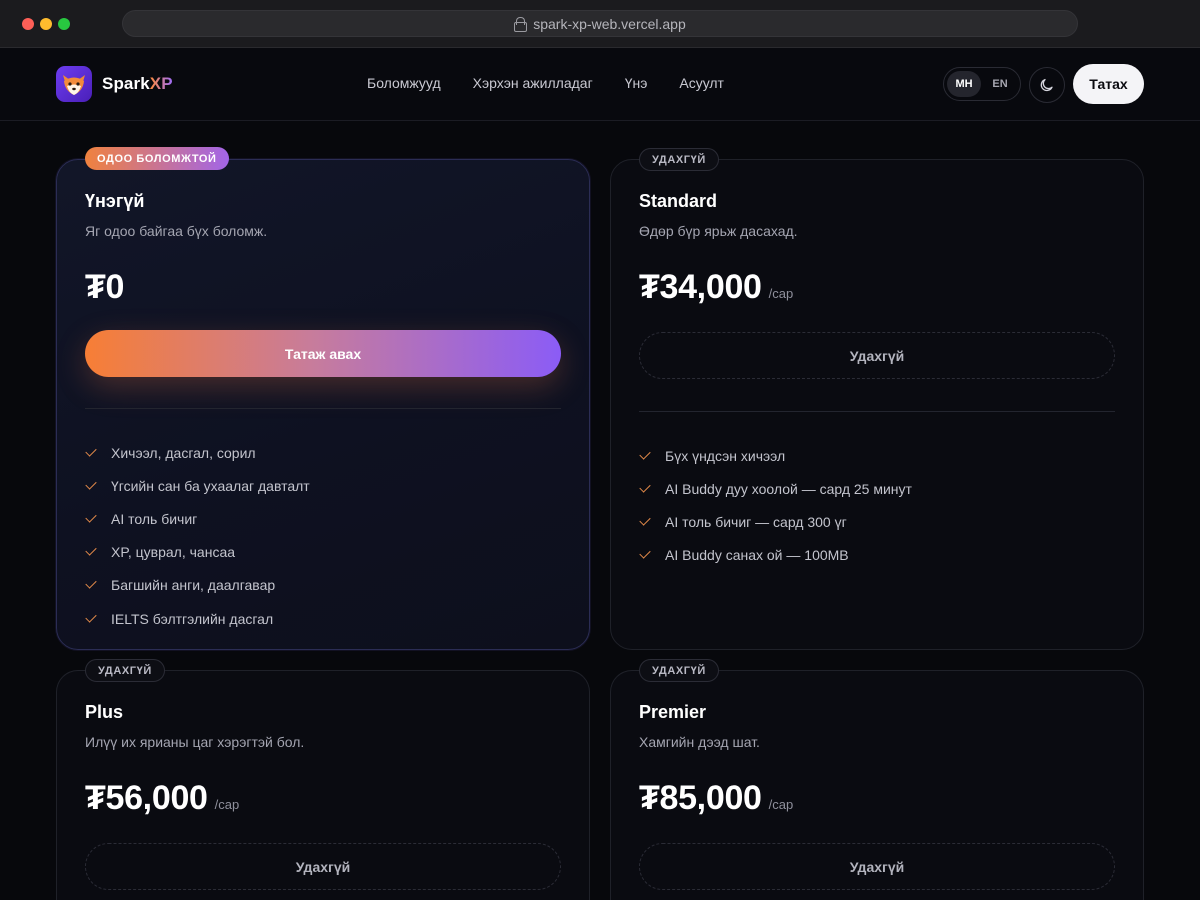  What do you see at coordinates (193, 585) in the screenshot?
I see `feature-text: Багшийн анги, даалгавар` at bounding box center [193, 585].